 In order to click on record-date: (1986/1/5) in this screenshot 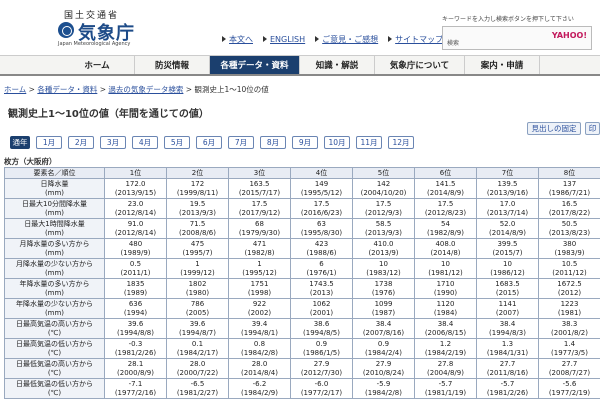, I will do `click(321, 352)`.